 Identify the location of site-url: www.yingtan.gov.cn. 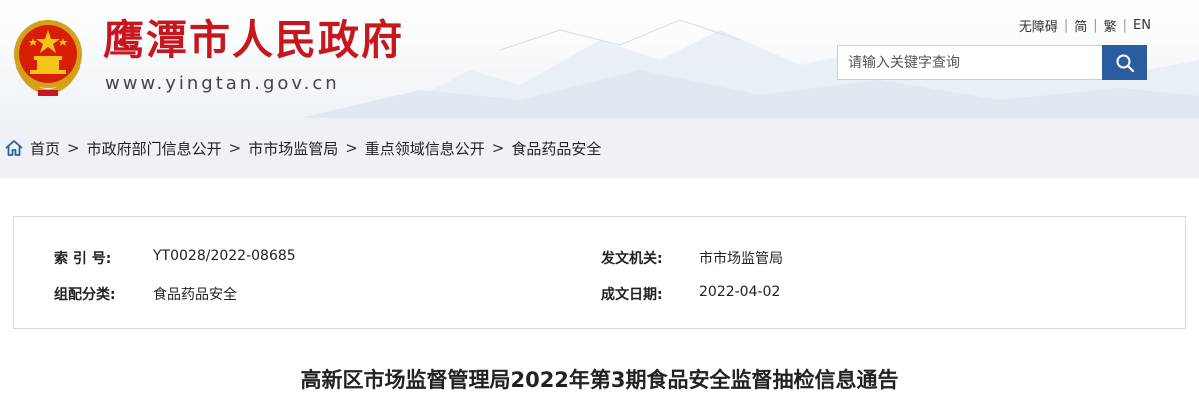
(222, 83).